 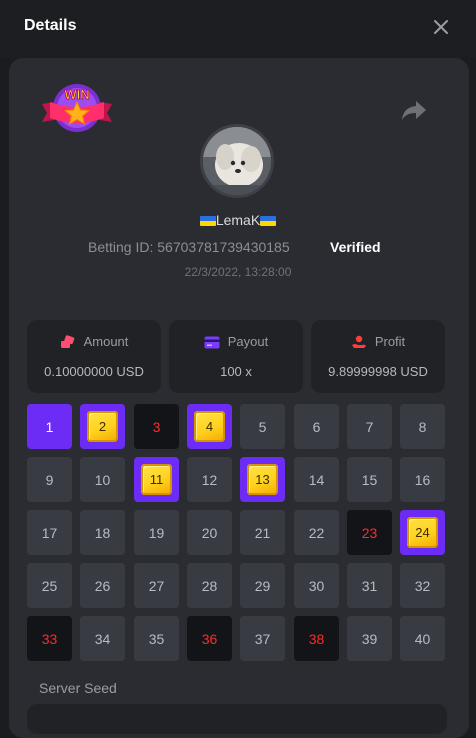 What do you see at coordinates (262, 585) in the screenshot?
I see `grid-cell-29: 29` at bounding box center [262, 585].